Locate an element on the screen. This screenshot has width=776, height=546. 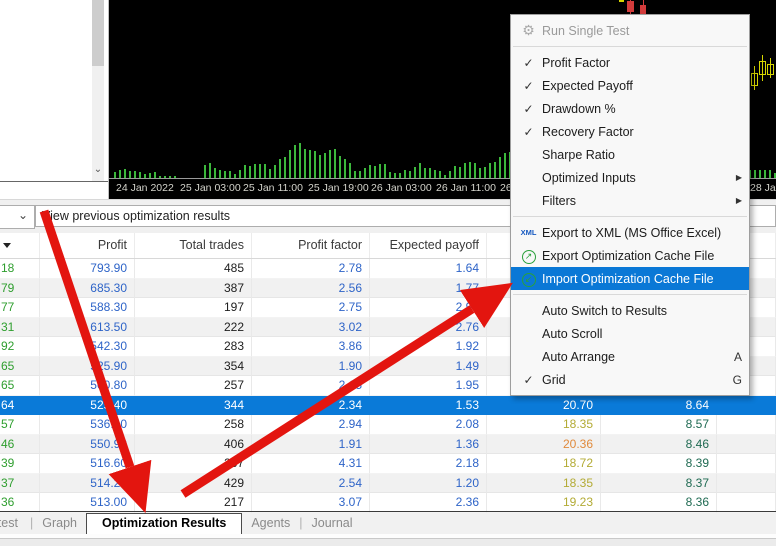
tab-optimization-results: Optimization Results is located at coordinates (164, 524).